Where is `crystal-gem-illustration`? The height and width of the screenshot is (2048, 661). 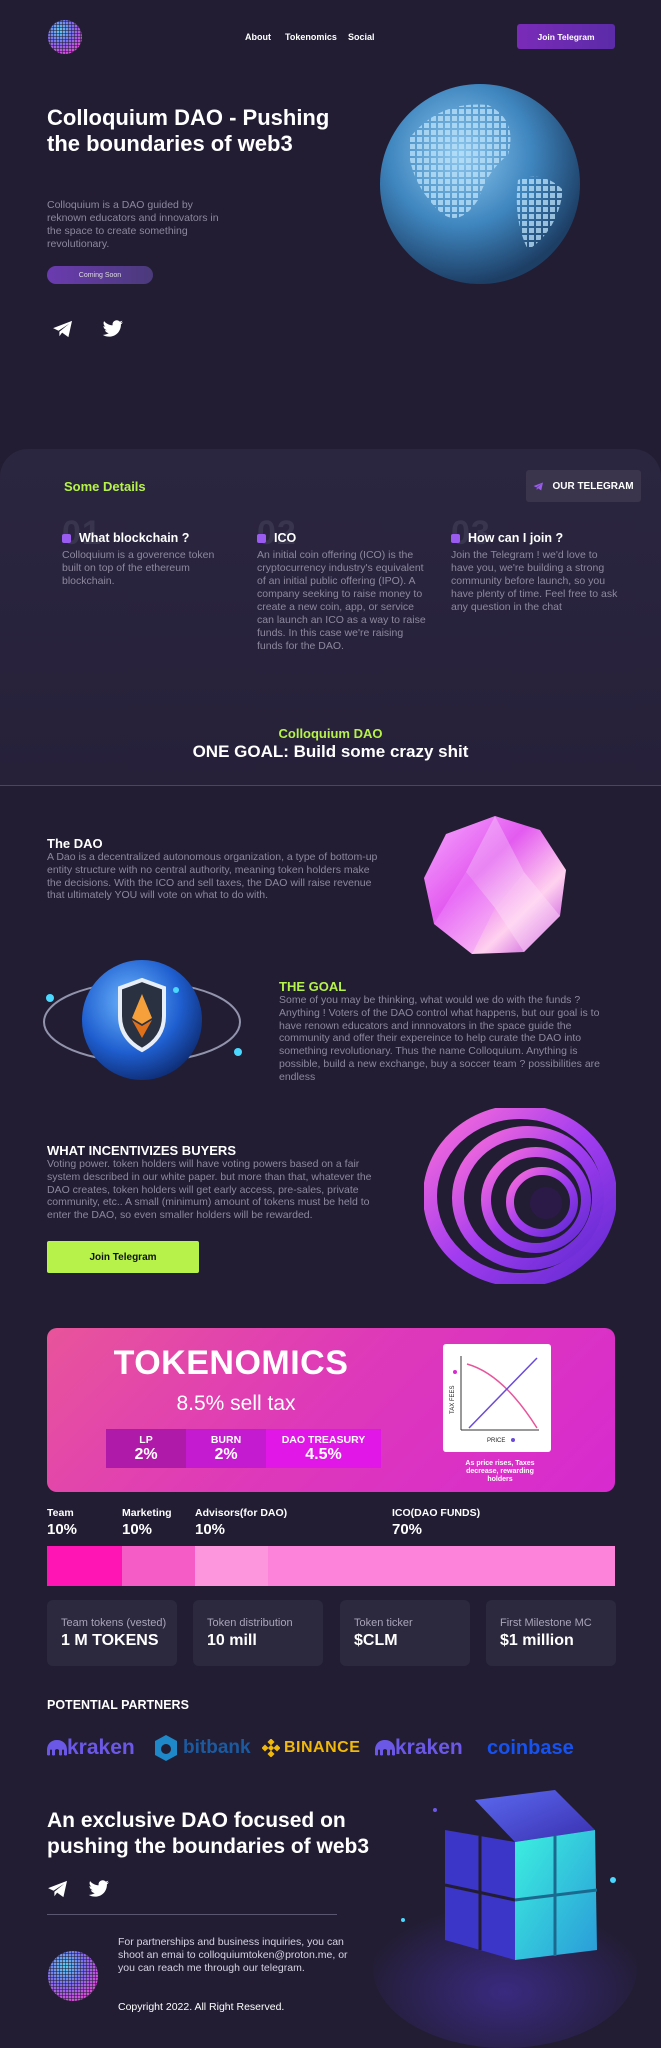 crystal-gem-illustration is located at coordinates (495, 885).